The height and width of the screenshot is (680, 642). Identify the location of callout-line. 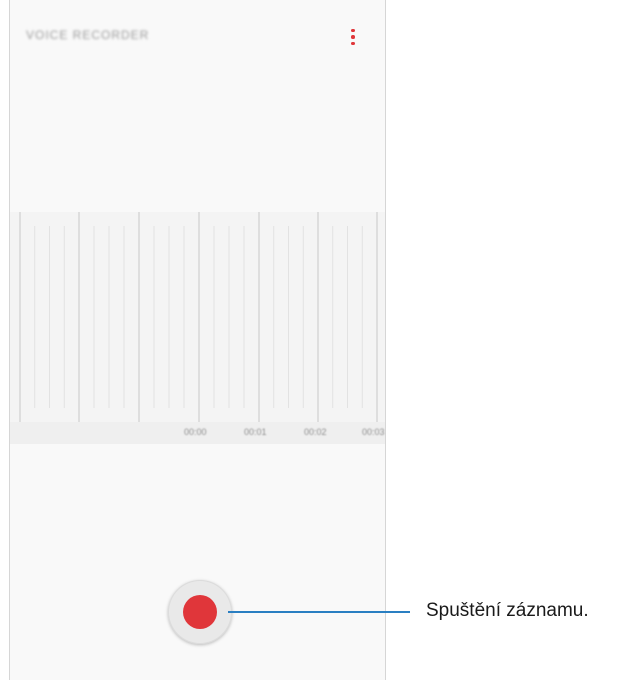
(319, 612).